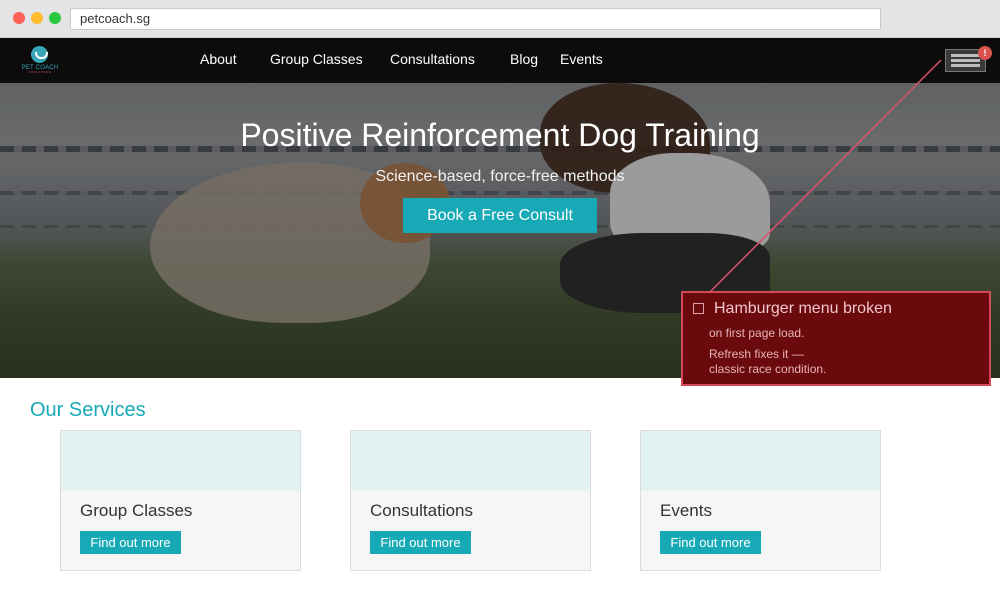 This screenshot has width=1000, height=600. Describe the element at coordinates (581, 59) in the screenshot. I see `nav-link-events: Events` at that location.